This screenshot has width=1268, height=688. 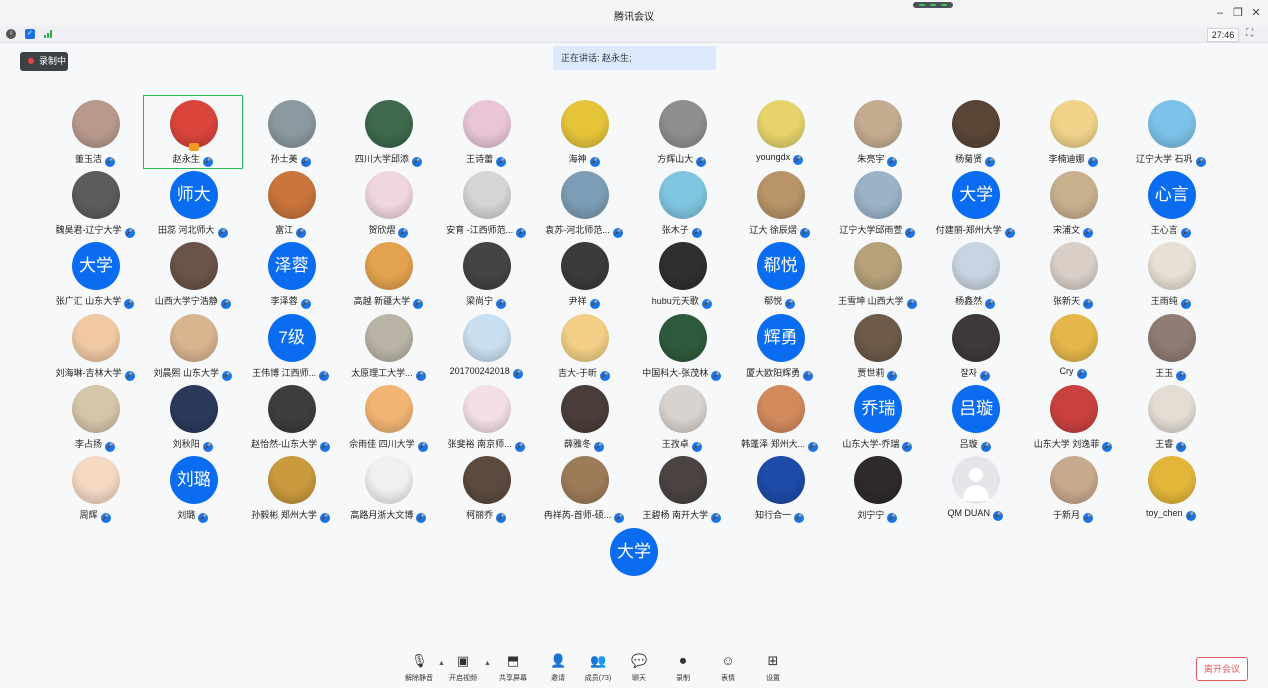 What do you see at coordinates (780, 132) in the screenshot?
I see `participant-tile: youngdx 🎤` at bounding box center [780, 132].